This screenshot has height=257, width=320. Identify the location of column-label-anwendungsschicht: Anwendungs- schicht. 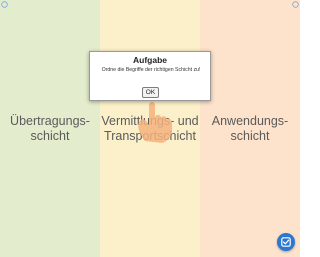
(250, 128).